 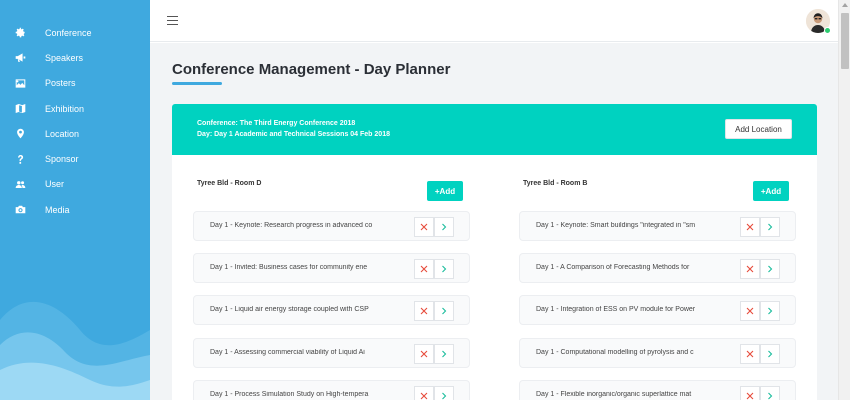 What do you see at coordinates (75, 350) in the screenshot?
I see `sidebar-wave-decoration` at bounding box center [75, 350].